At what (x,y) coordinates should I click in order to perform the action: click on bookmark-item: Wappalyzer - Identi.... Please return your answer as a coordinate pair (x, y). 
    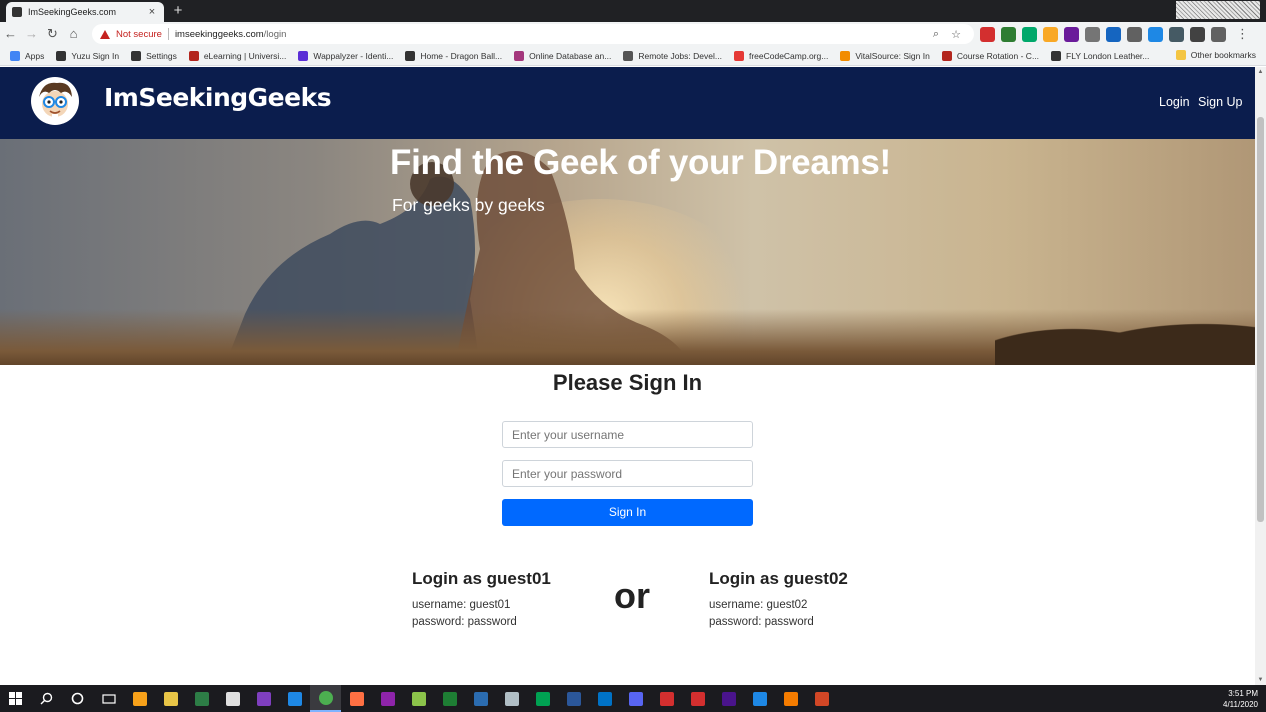
    Looking at the image, I should click on (345, 55).